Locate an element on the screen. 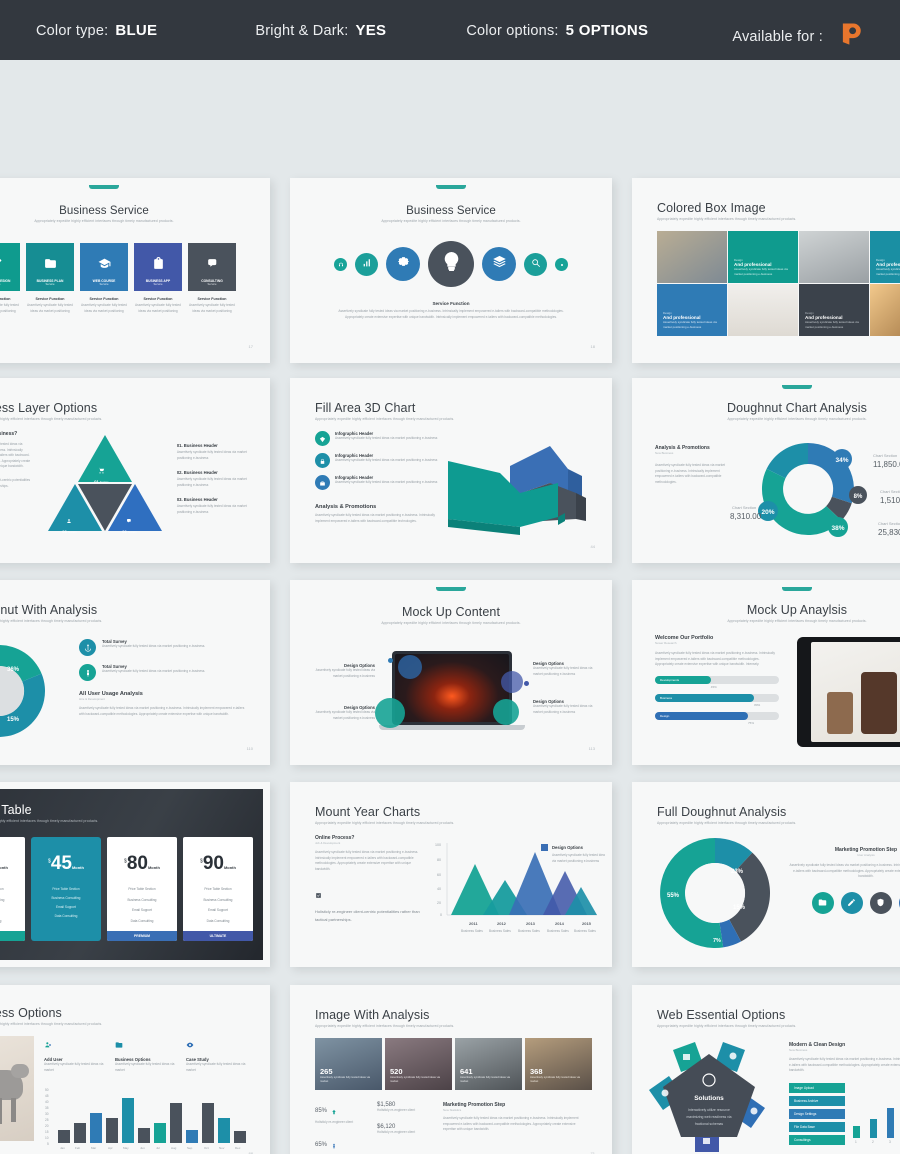 The height and width of the screenshot is (1154, 900). price-cta-button: PREMIUM is located at coordinates (142, 936).